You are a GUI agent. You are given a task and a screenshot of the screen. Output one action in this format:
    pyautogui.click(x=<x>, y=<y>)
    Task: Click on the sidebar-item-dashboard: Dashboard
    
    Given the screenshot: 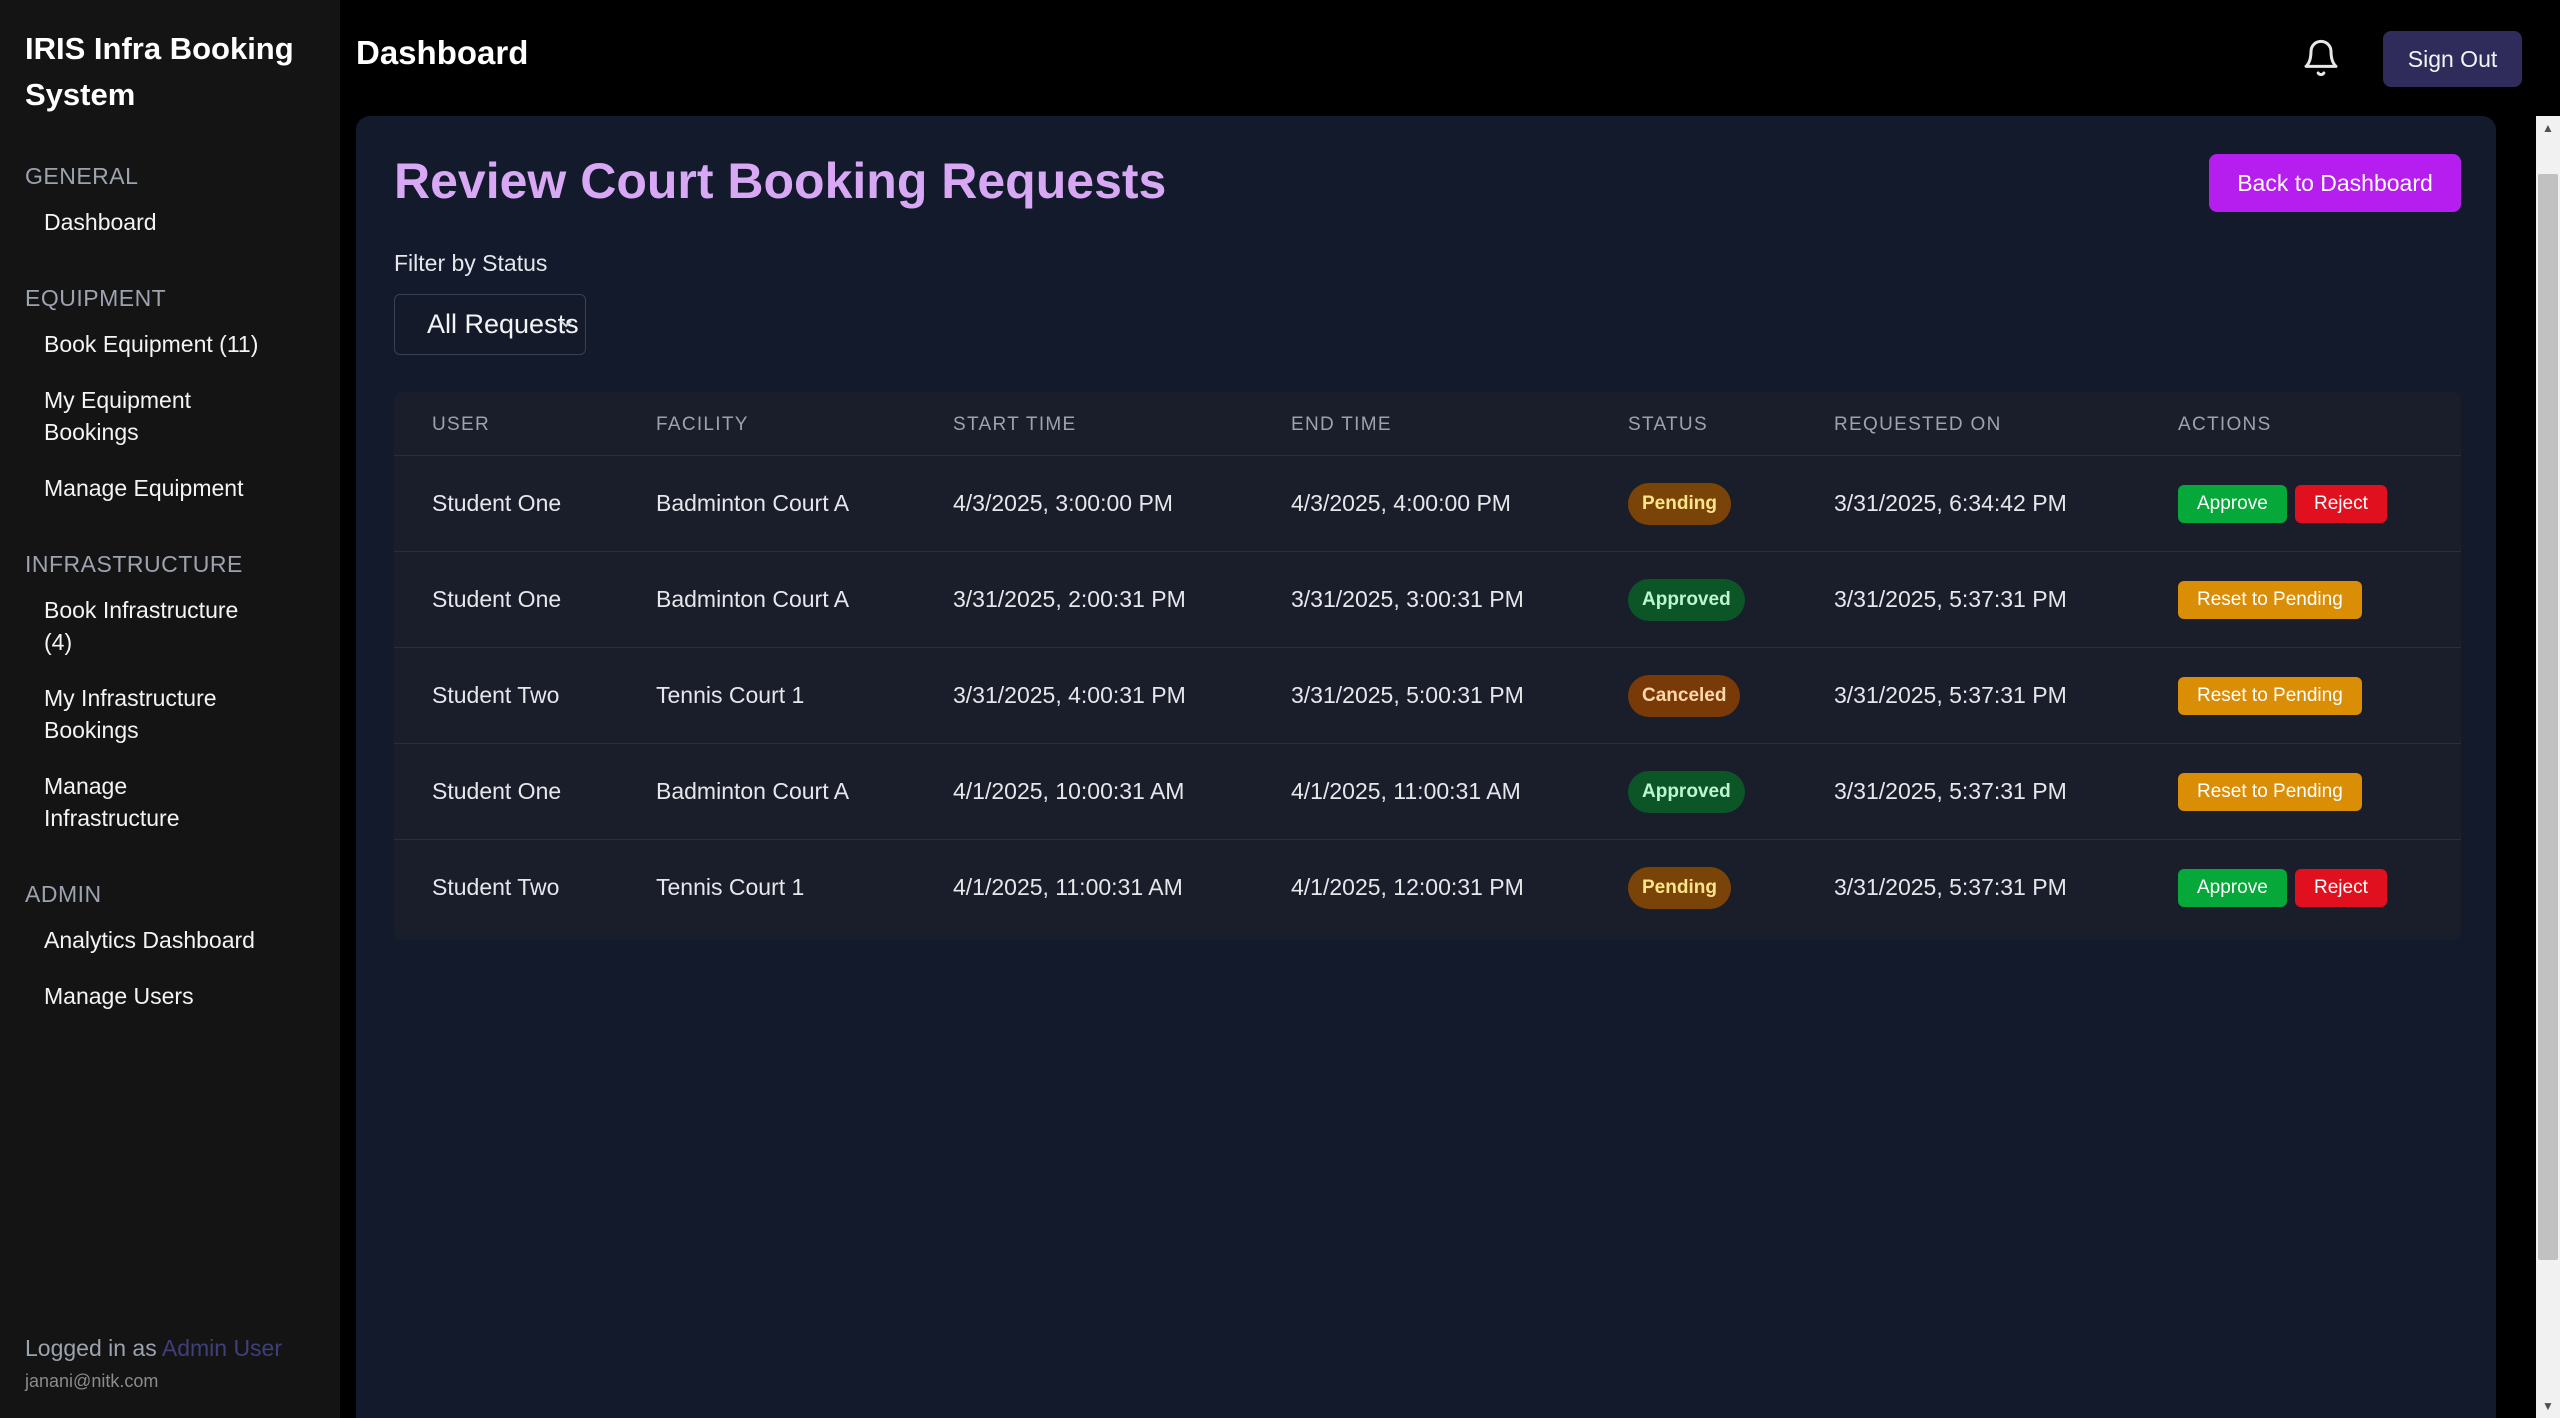 What is the action you would take?
    pyautogui.click(x=170, y=222)
    